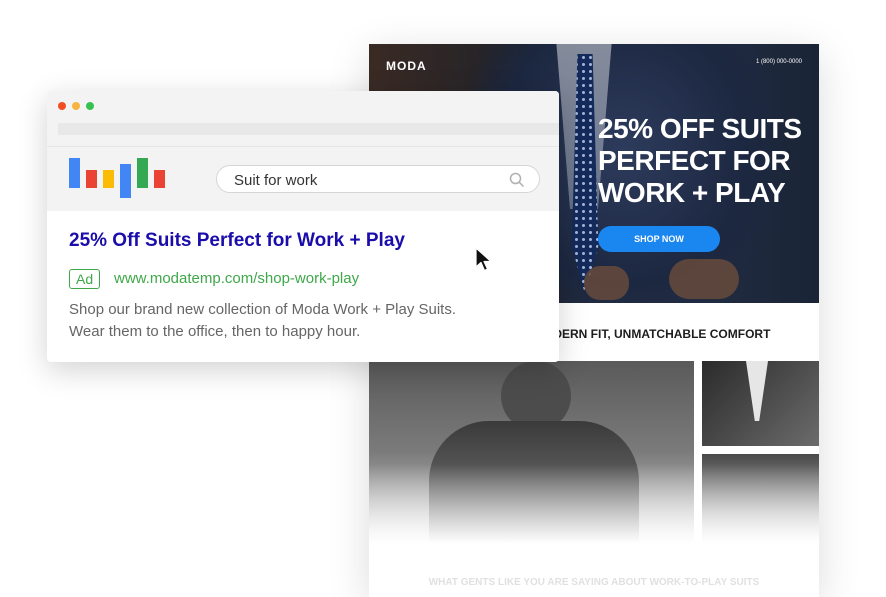 The height and width of the screenshot is (597, 886). Describe the element at coordinates (657, 334) in the screenshot. I see `tagline: ODERN FIT, UNMATCHABLE COMFORT` at that location.